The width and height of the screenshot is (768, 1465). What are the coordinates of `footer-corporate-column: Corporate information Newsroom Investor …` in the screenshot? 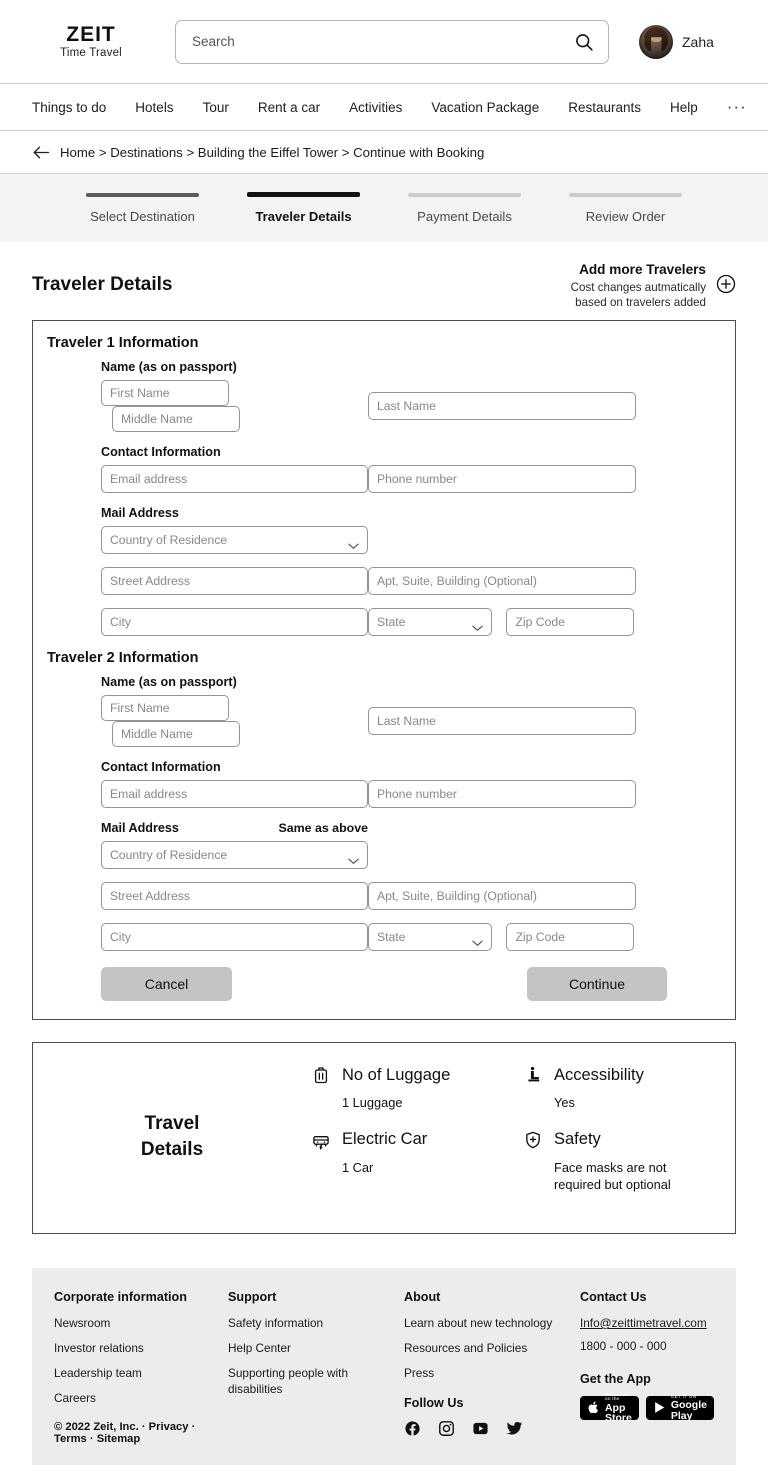 It's located at (141, 1367).